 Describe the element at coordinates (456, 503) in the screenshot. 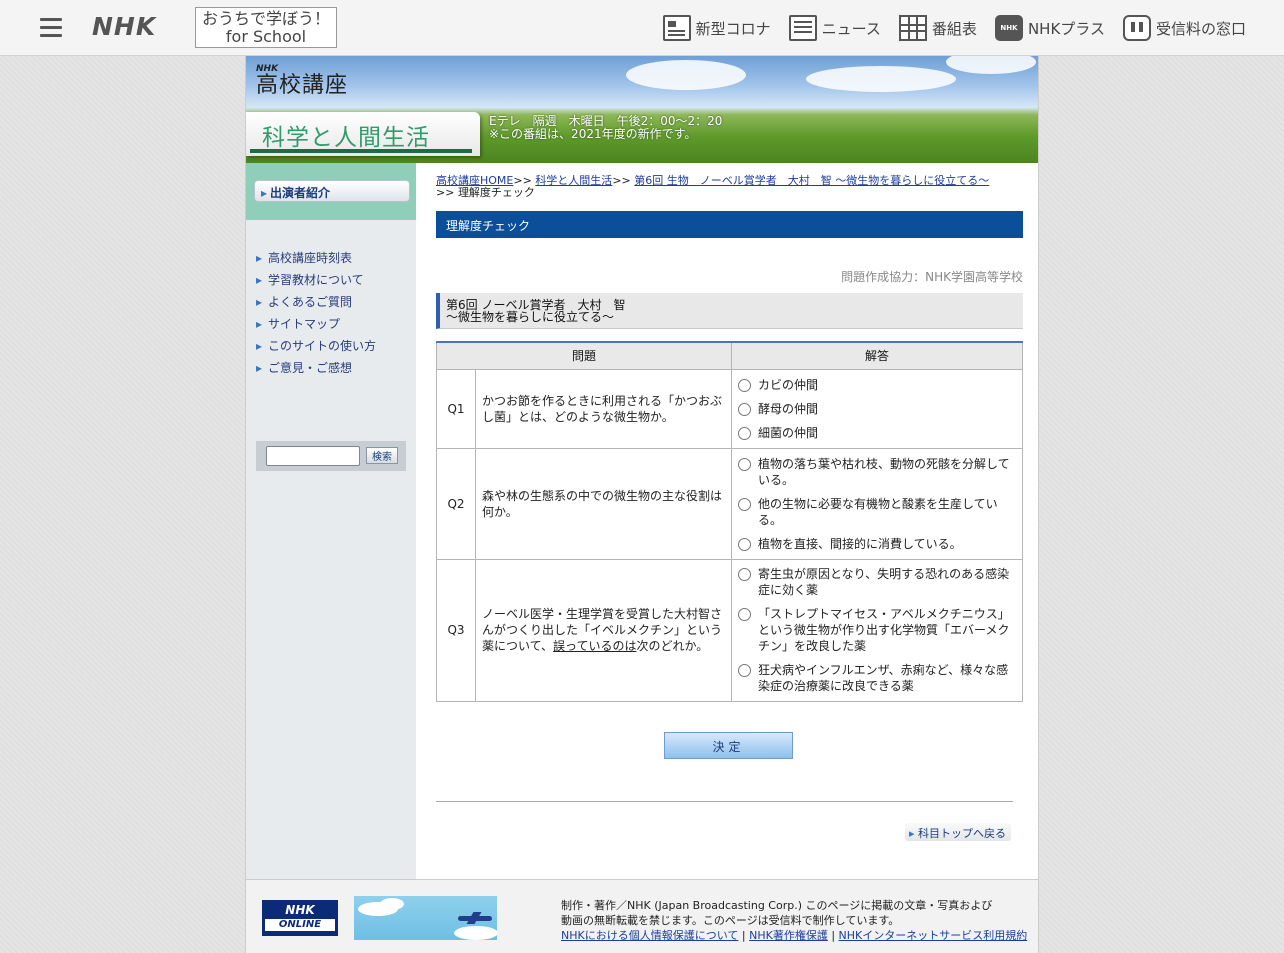

I see `question-number: Q2` at that location.